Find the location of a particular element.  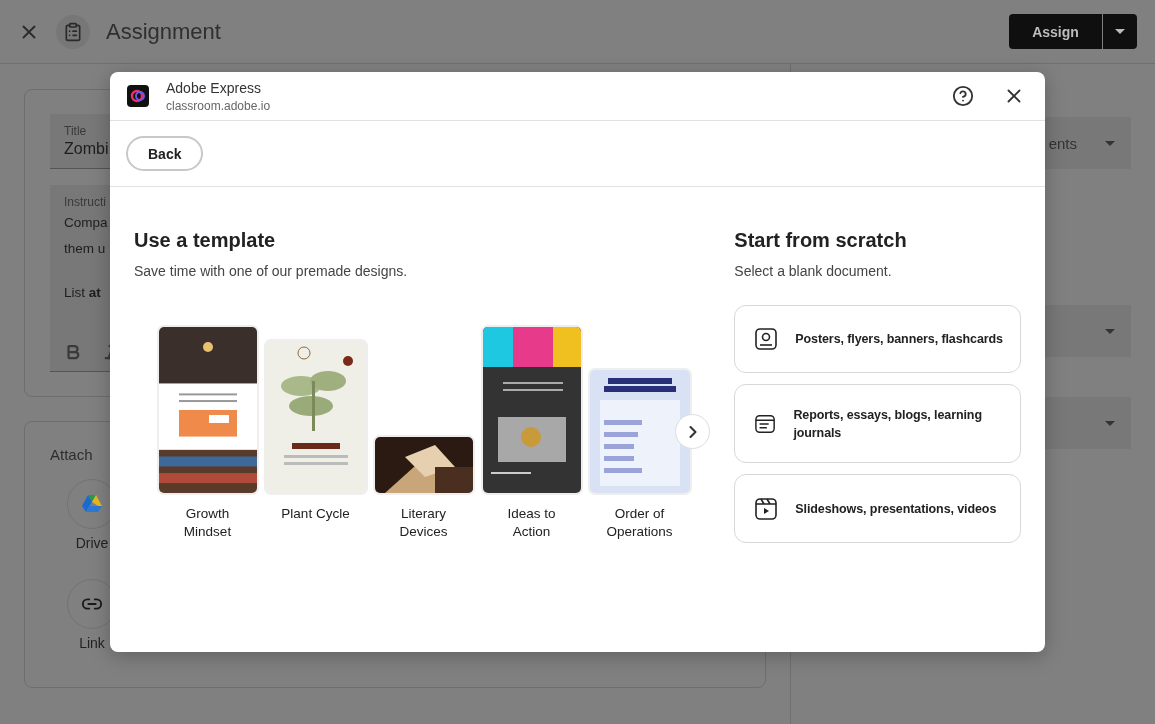

bold-icon is located at coordinates (73, 352).